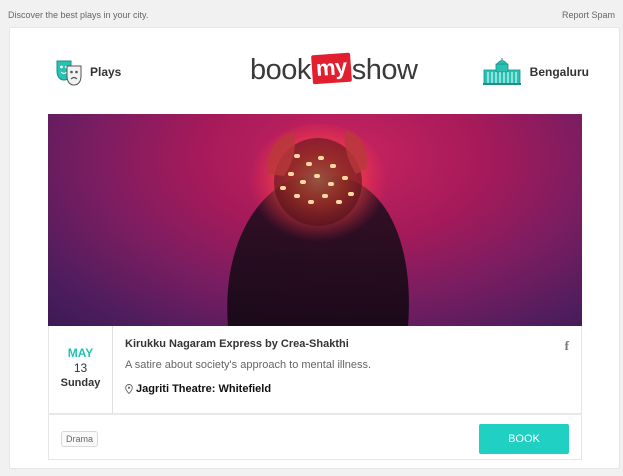 The width and height of the screenshot is (623, 476). I want to click on event-title: Kirukku Nagaram Express by Crea-Shakthi, so click(335, 344).